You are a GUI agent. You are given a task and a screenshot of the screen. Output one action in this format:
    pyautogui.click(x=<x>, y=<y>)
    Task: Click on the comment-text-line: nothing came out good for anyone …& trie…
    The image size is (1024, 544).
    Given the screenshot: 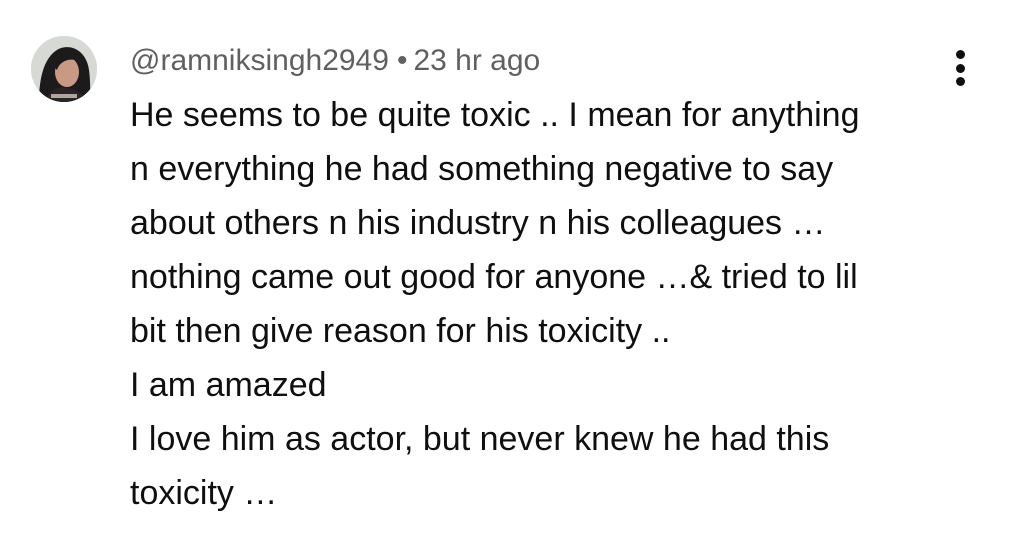 What is the action you would take?
    pyautogui.click(x=494, y=277)
    